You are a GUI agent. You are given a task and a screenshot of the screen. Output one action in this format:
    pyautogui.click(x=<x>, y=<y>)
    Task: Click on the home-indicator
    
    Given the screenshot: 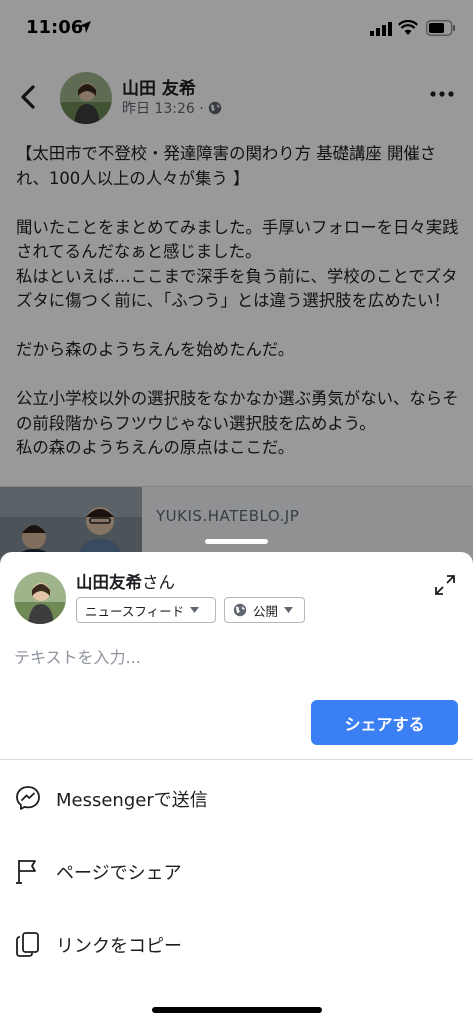 What is the action you would take?
    pyautogui.click(x=237, y=1010)
    